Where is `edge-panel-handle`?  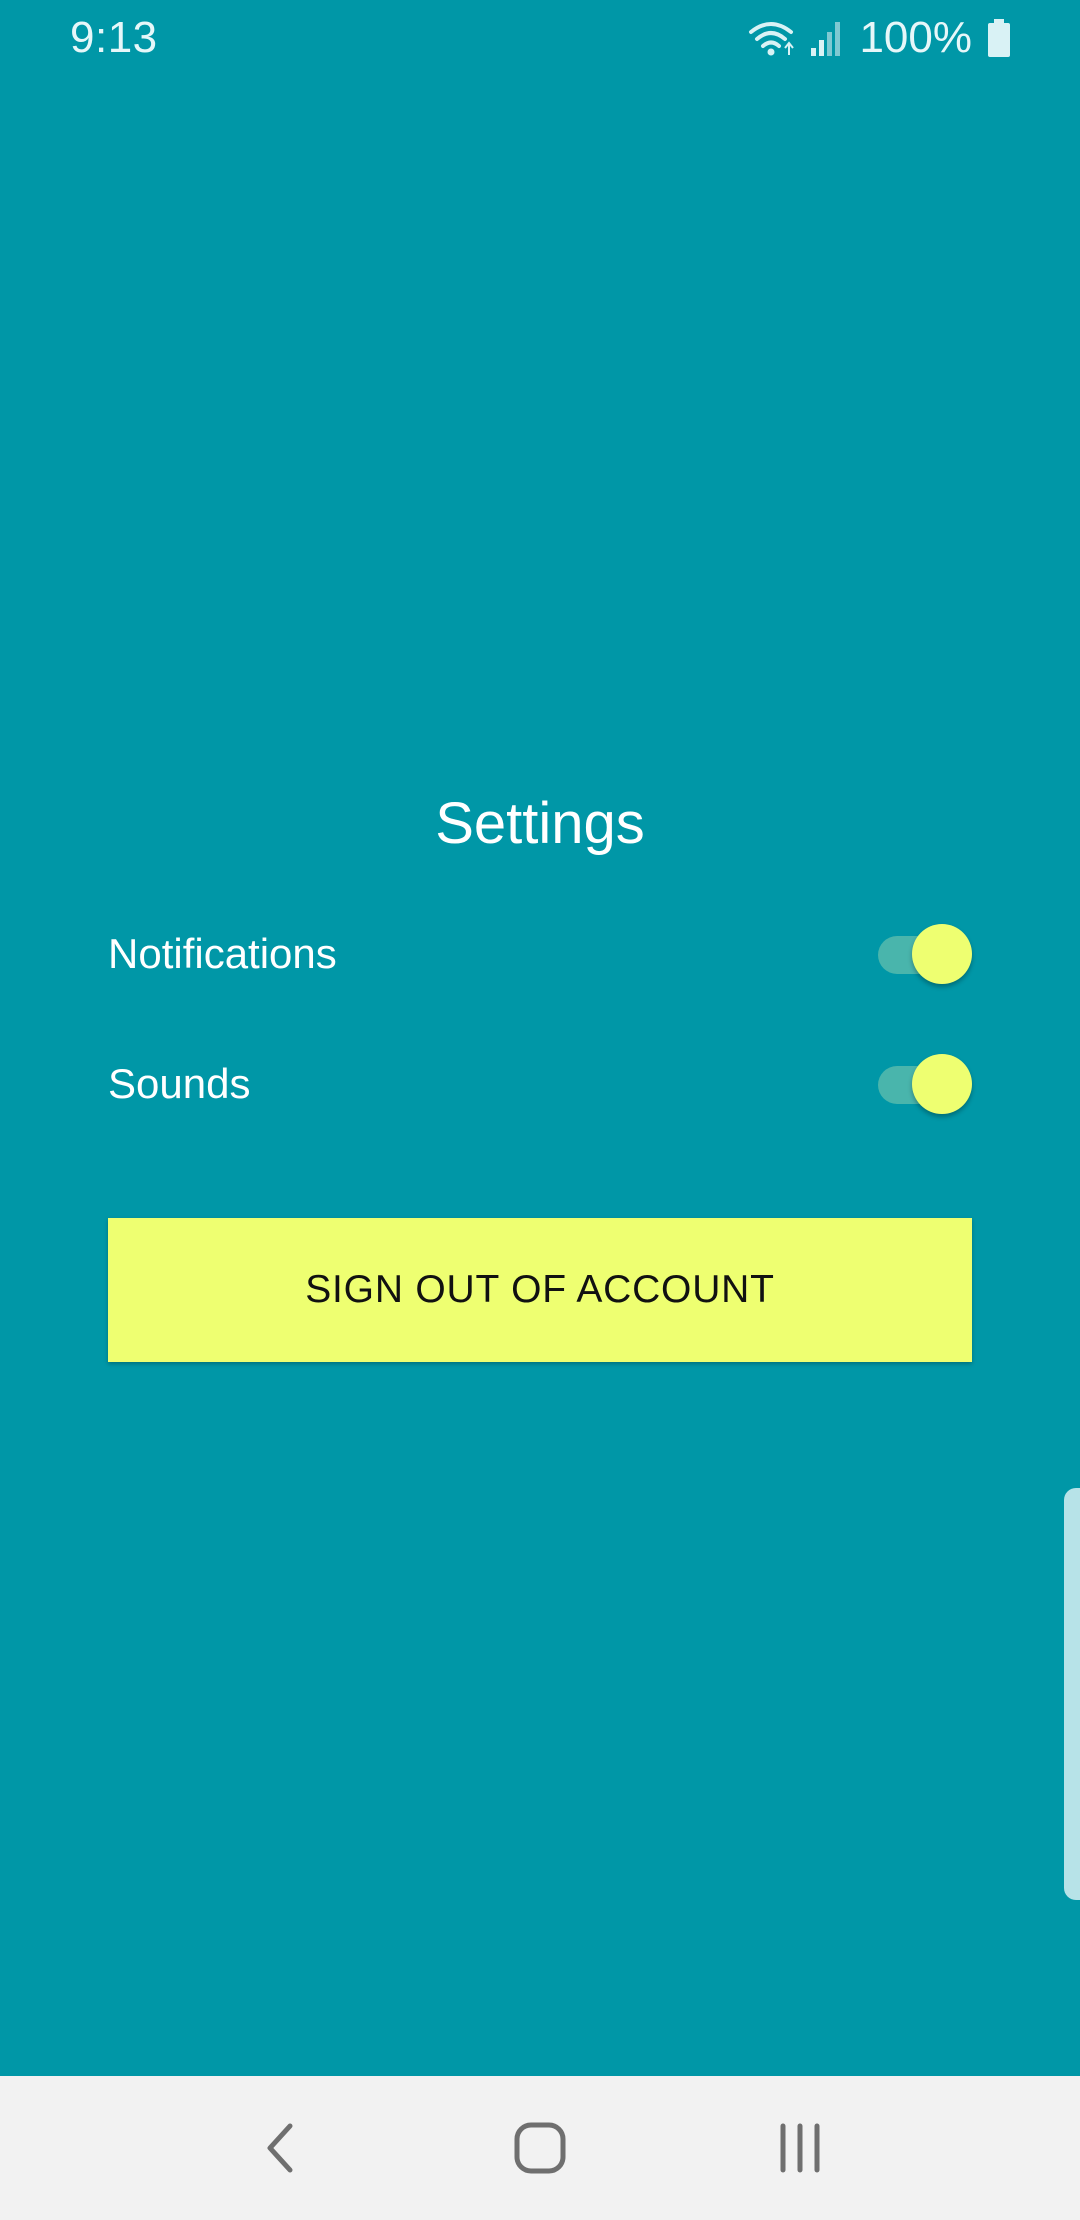 edge-panel-handle is located at coordinates (1072, 1694).